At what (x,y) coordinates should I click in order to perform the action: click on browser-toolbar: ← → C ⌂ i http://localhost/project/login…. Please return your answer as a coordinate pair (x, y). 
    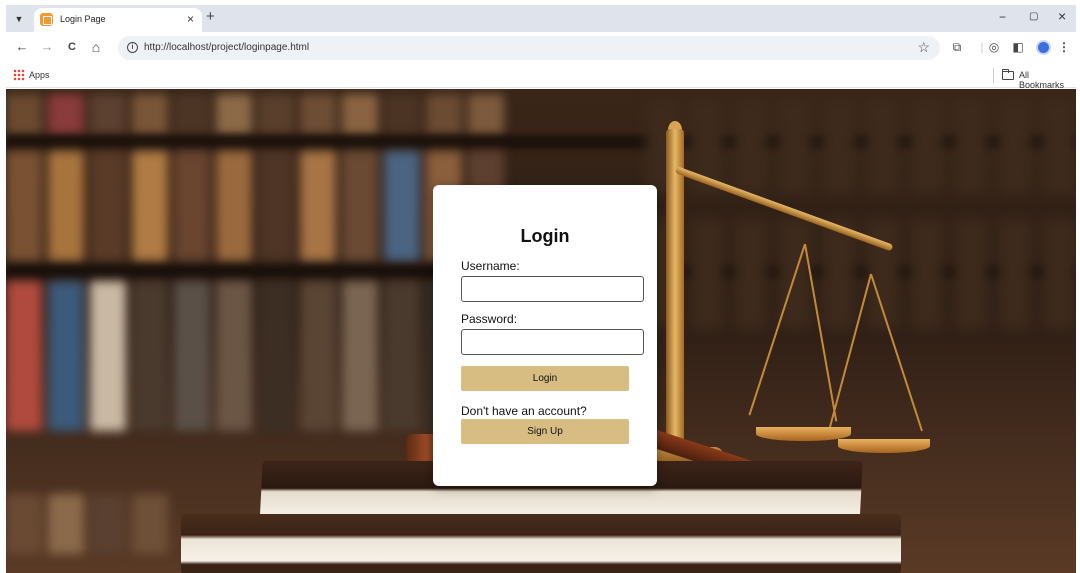
    Looking at the image, I should click on (541, 47).